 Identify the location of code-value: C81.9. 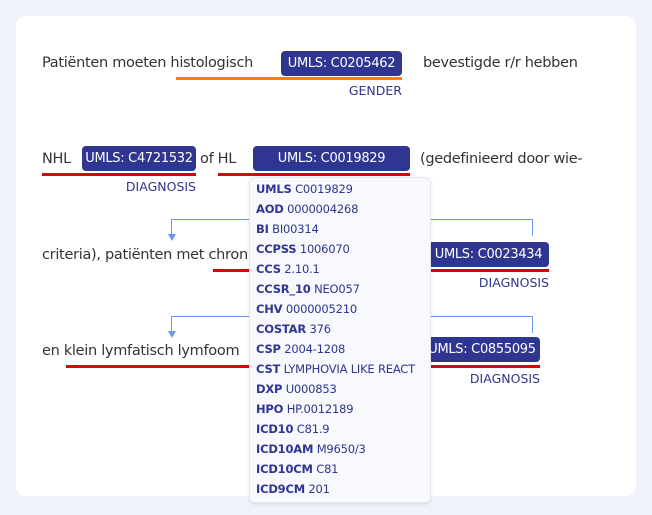
(313, 429).